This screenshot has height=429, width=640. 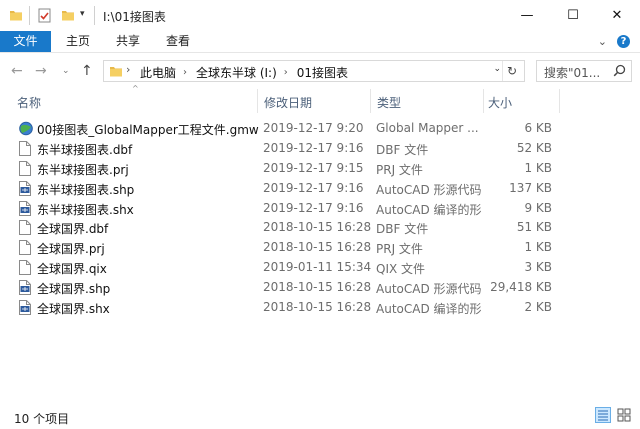 I want to click on title-bar: ▾ I:\01接图表 — ☐ ✕, so click(x=320, y=15).